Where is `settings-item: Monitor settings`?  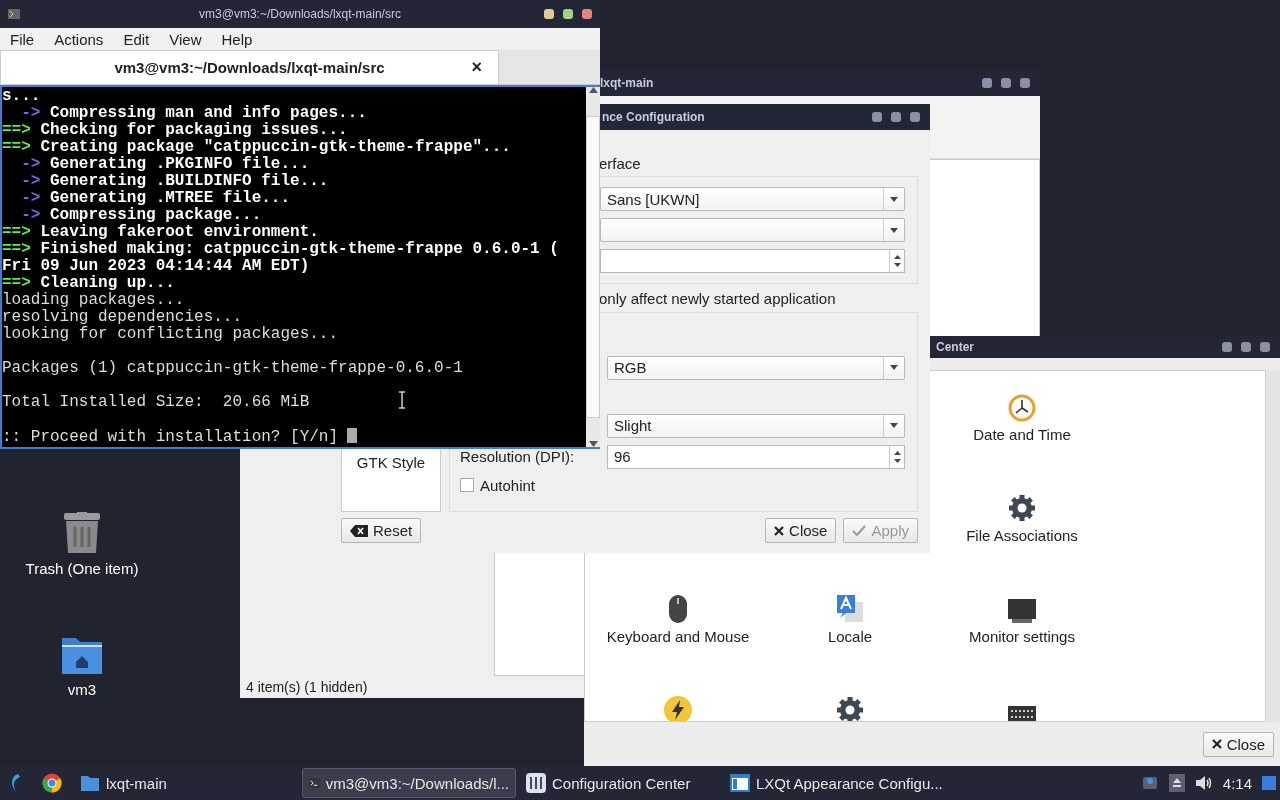
settings-item: Monitor settings is located at coordinates (1022, 636).